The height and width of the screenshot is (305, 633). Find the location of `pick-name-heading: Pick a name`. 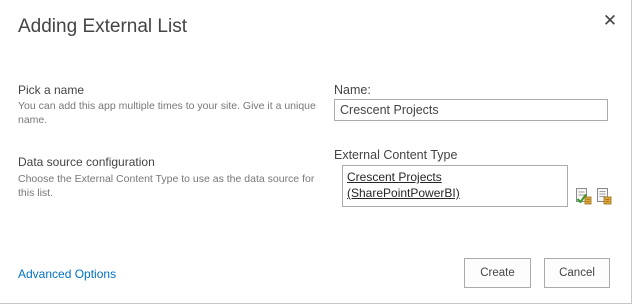

pick-name-heading: Pick a name is located at coordinates (51, 90).